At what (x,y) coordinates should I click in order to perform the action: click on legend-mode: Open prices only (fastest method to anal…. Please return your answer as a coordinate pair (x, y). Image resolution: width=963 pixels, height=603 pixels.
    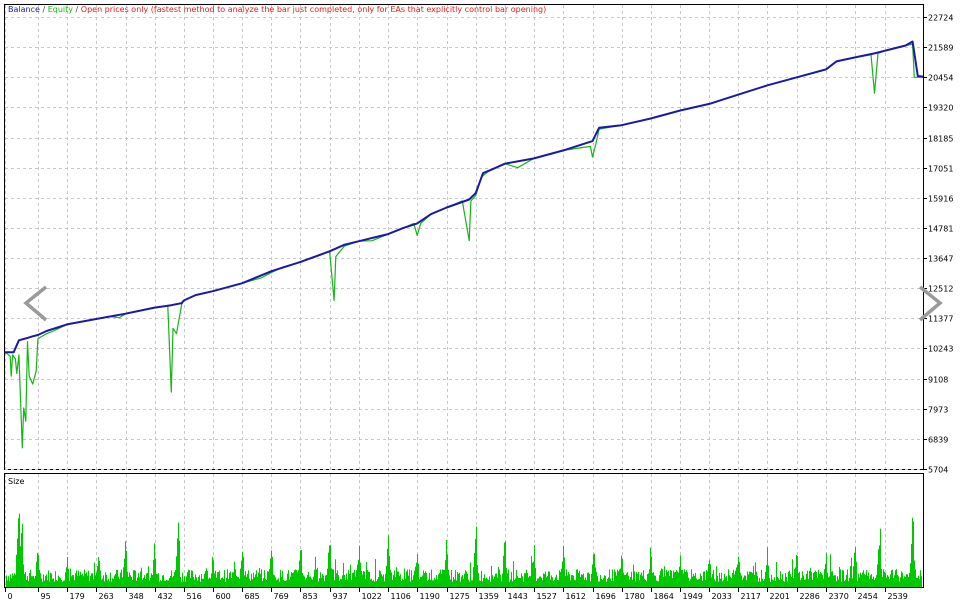
    Looking at the image, I should click on (313, 9).